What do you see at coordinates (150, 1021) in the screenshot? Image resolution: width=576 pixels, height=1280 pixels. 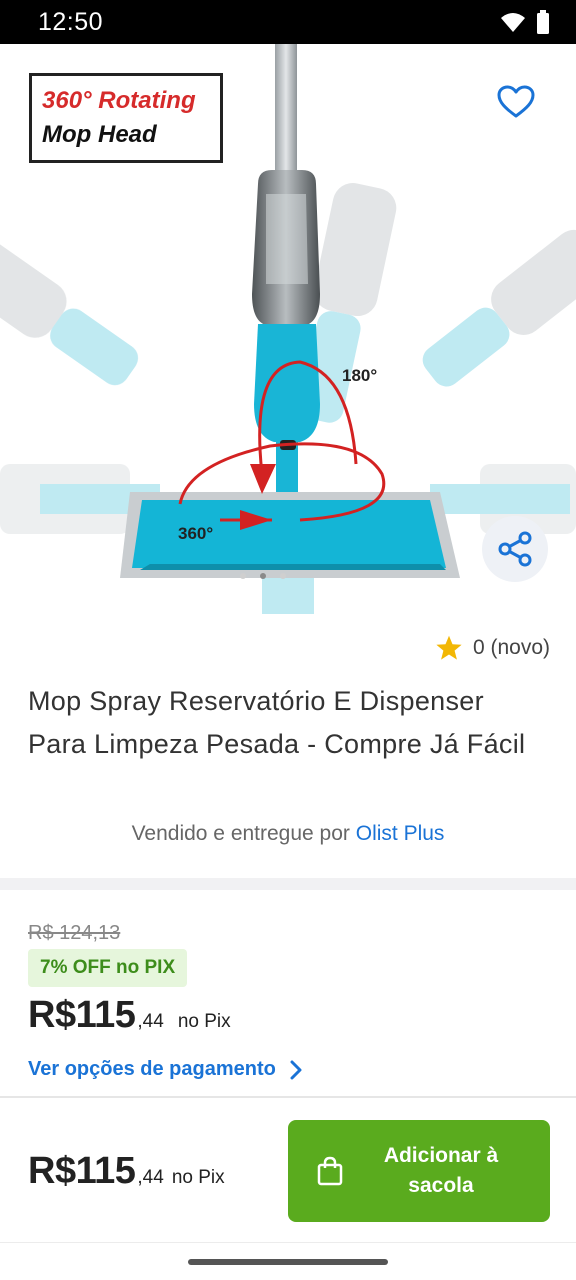 I see `price-cents: ,44` at bounding box center [150, 1021].